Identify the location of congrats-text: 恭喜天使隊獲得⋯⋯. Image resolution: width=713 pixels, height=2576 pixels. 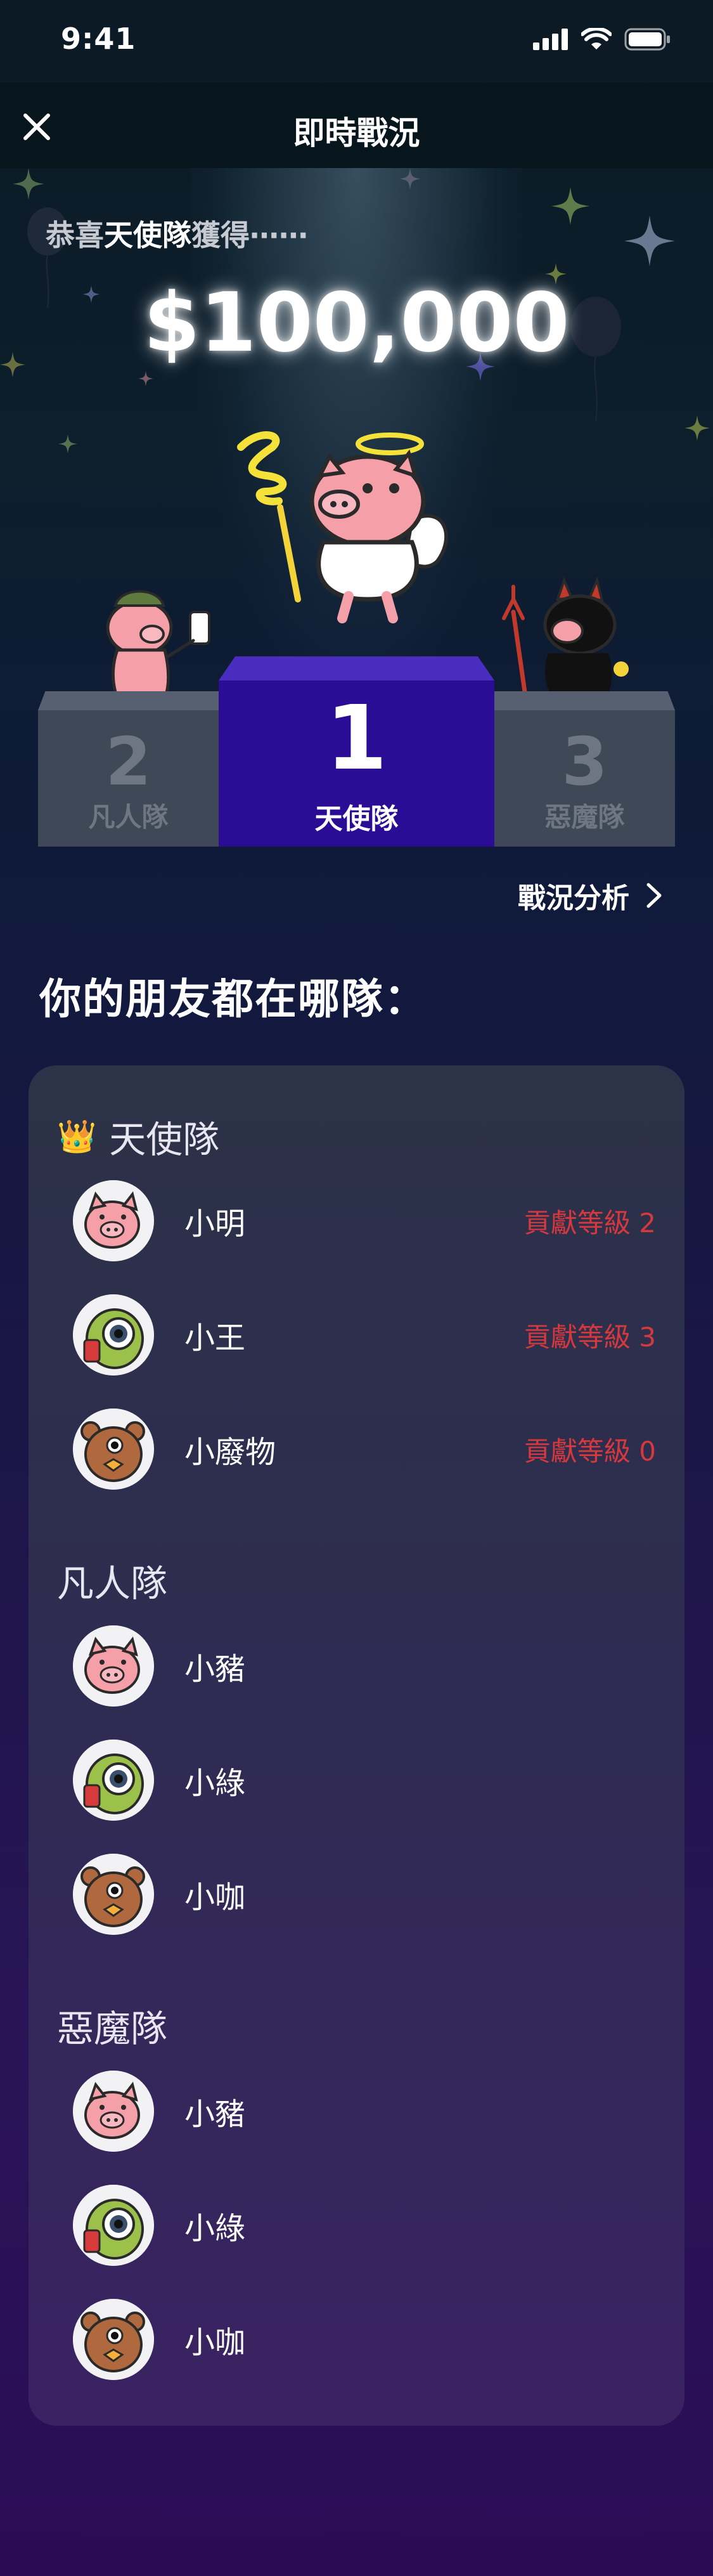
(177, 233).